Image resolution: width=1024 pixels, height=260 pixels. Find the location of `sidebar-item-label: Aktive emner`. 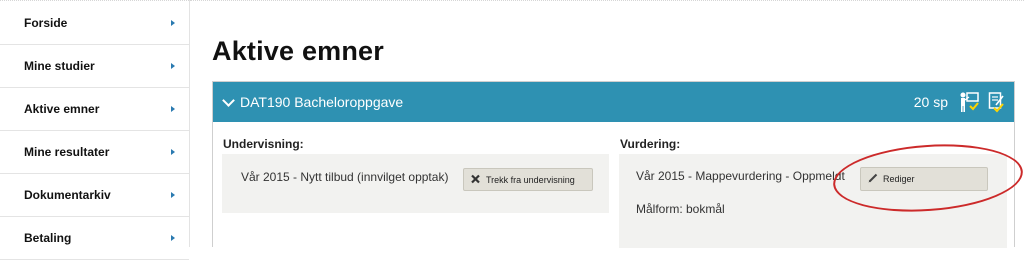

sidebar-item-label: Aktive emner is located at coordinates (62, 109).